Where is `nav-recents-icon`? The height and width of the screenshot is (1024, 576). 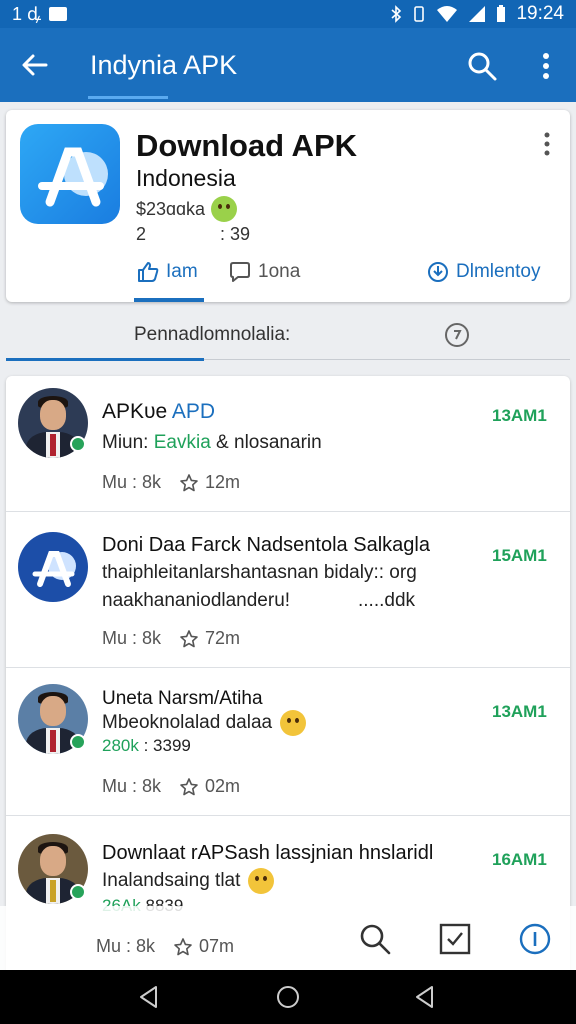
nav-recents-icon is located at coordinates (425, 997).